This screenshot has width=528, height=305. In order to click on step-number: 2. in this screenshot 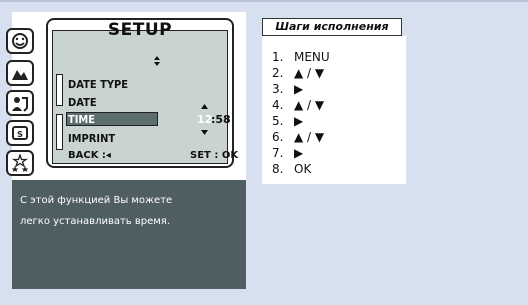, I will do `click(278, 73)`.